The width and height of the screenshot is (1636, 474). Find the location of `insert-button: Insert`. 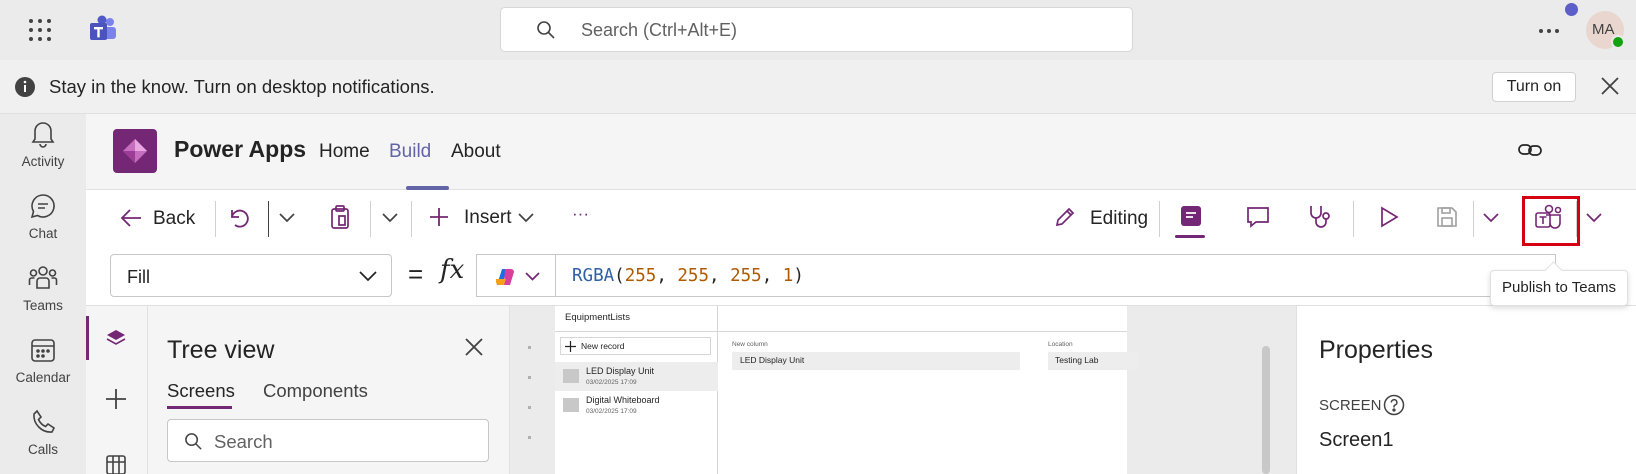

insert-button: Insert is located at coordinates (488, 218).